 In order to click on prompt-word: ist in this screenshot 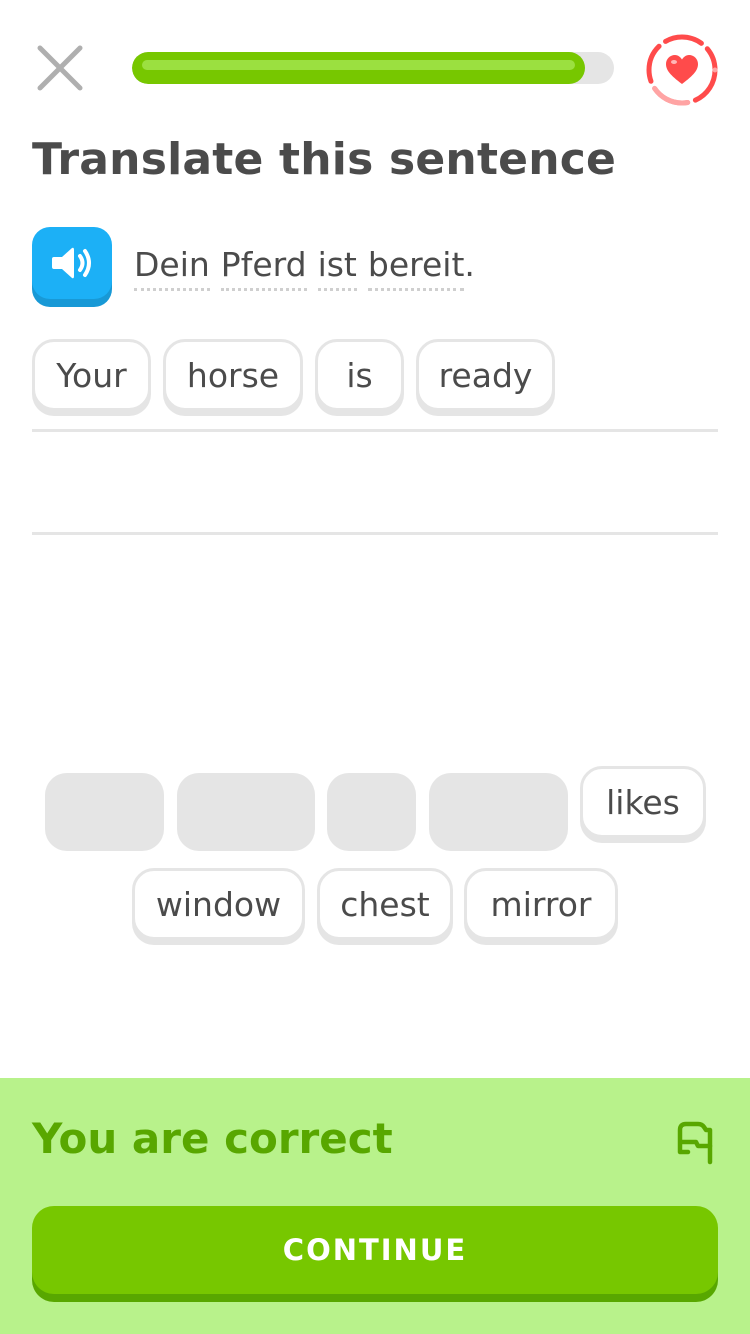, I will do `click(337, 267)`.